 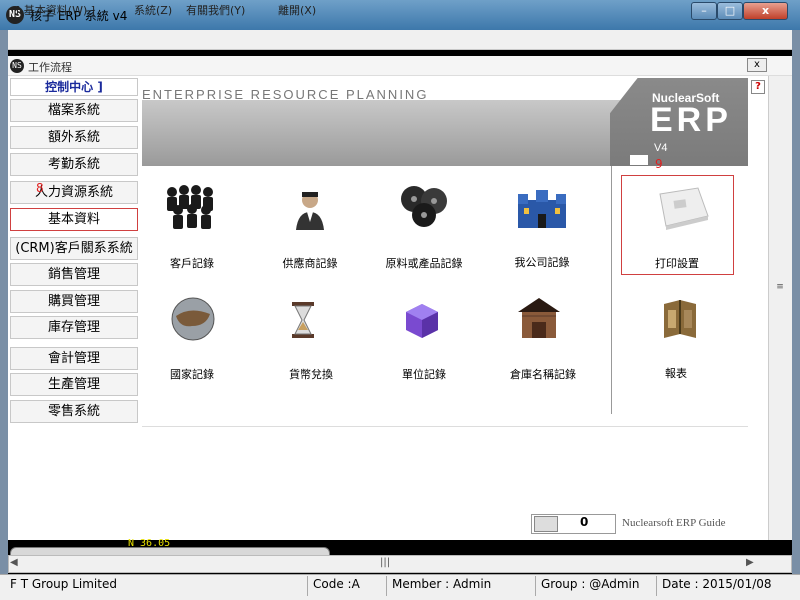 I want to click on hourglass-icon, so click(x=303, y=321).